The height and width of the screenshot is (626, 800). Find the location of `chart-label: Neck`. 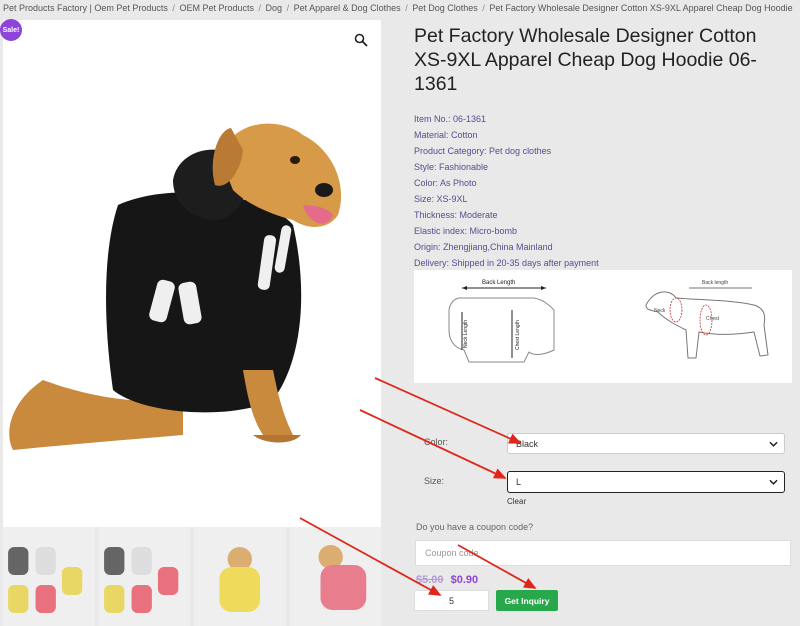

chart-label: Neck is located at coordinates (660, 311).